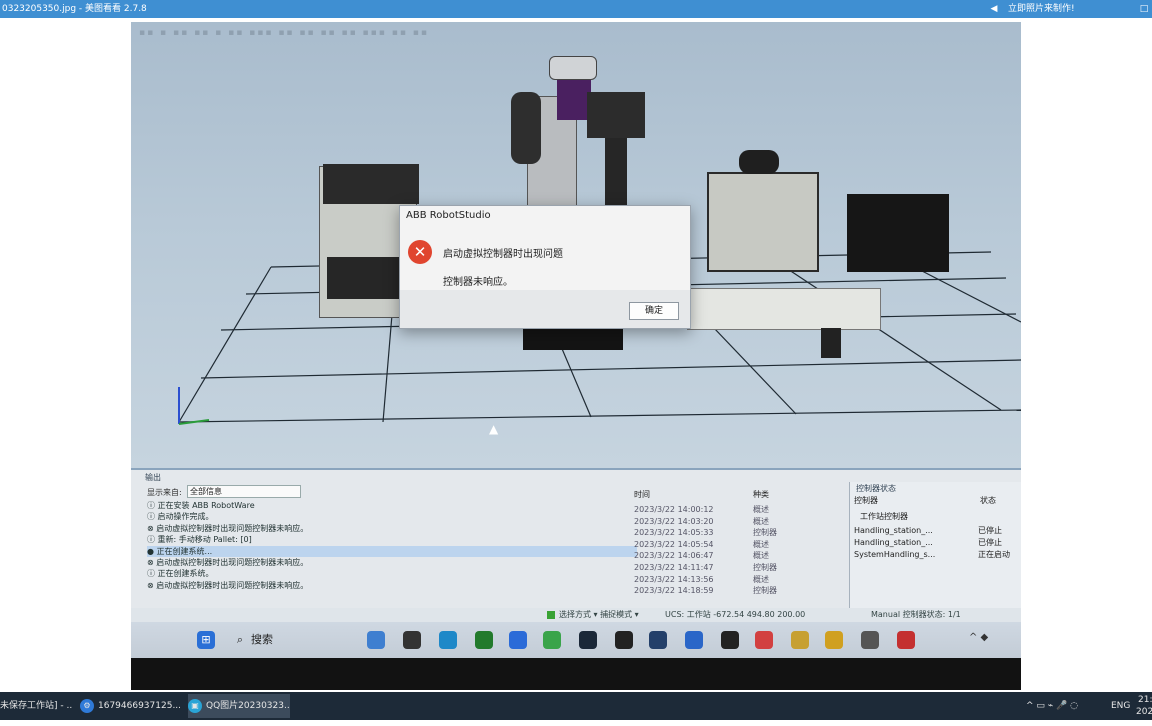 The height and width of the screenshot is (726, 1152). What do you see at coordinates (898, 233) in the screenshot?
I see `black-box` at bounding box center [898, 233].